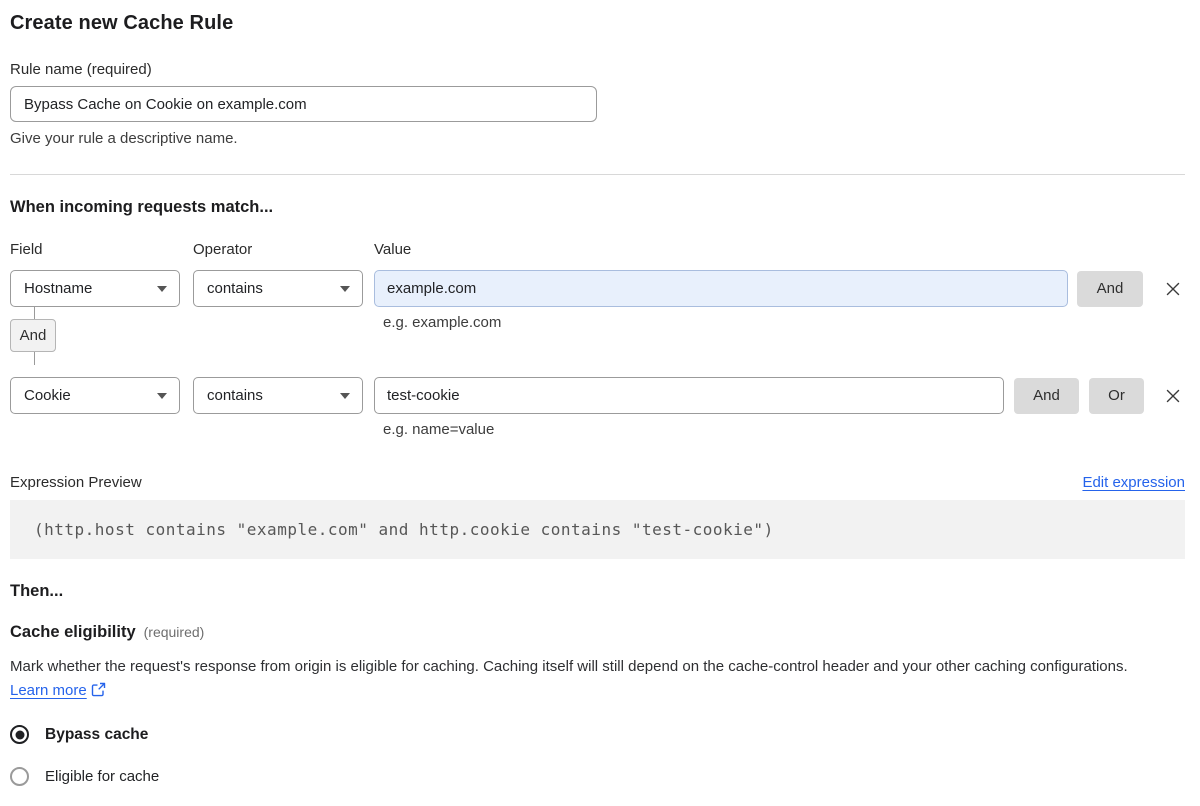  I want to click on rule-name-input, so click(303, 104).